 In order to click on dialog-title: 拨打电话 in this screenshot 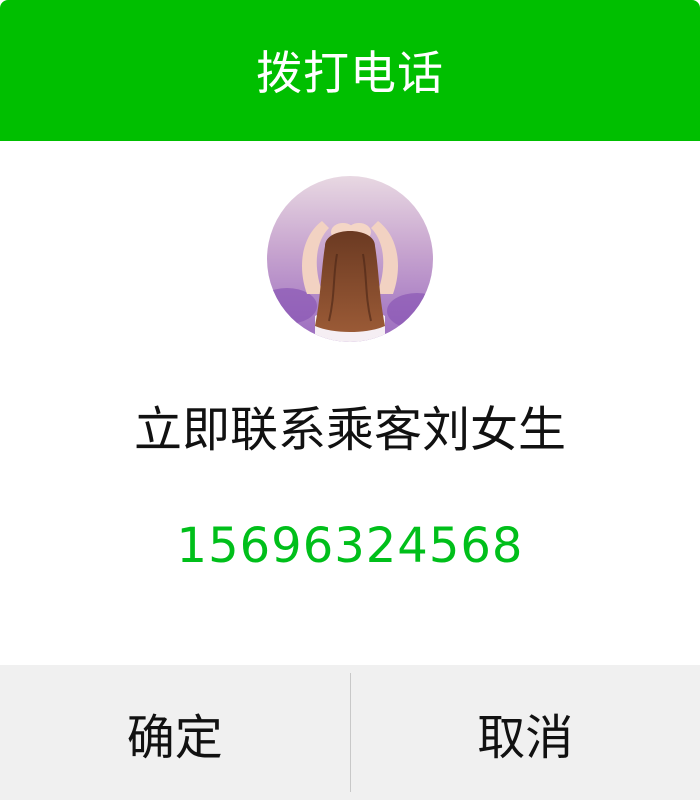, I will do `click(350, 72)`.